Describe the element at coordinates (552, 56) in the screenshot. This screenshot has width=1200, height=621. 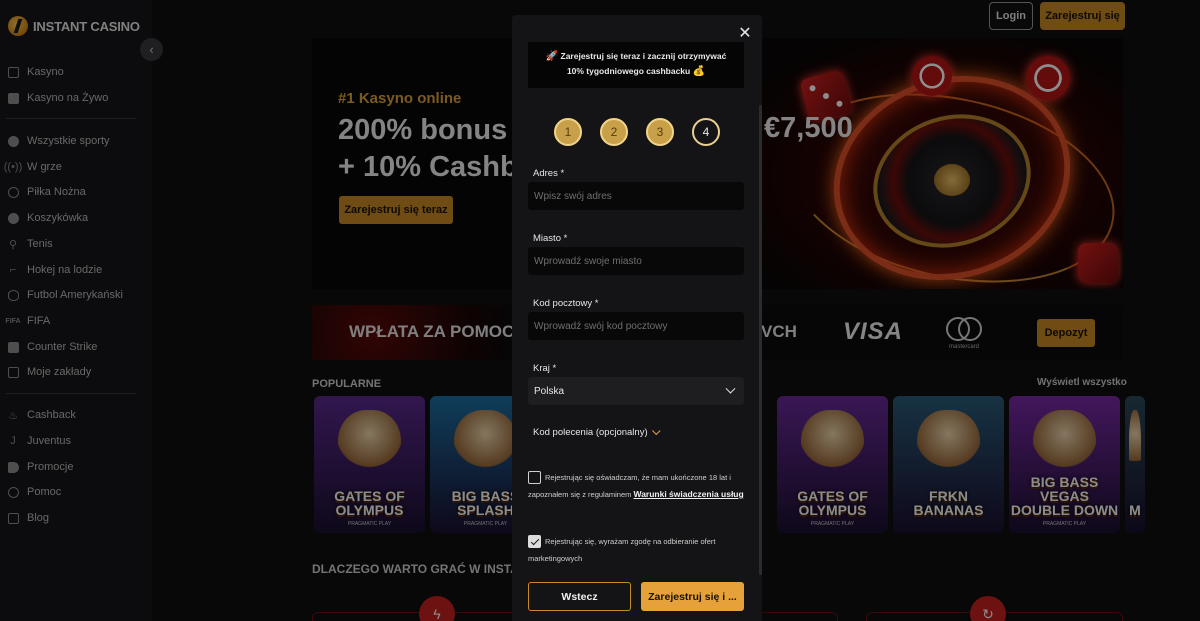
I see `rocket-icon: 🚀` at that location.